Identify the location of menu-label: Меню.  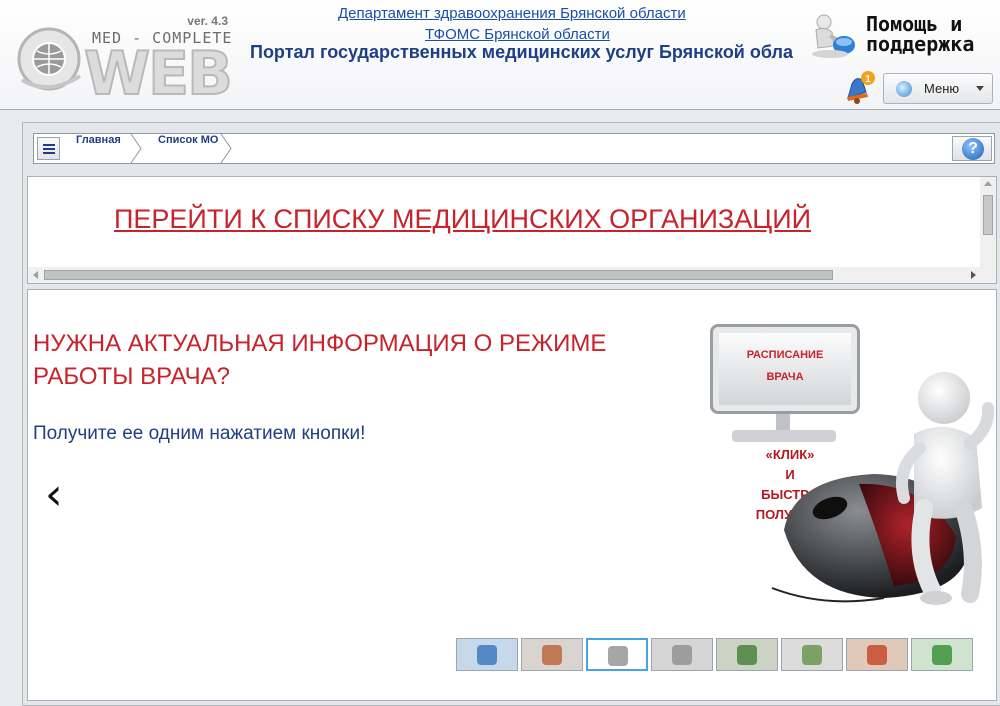
(942, 88).